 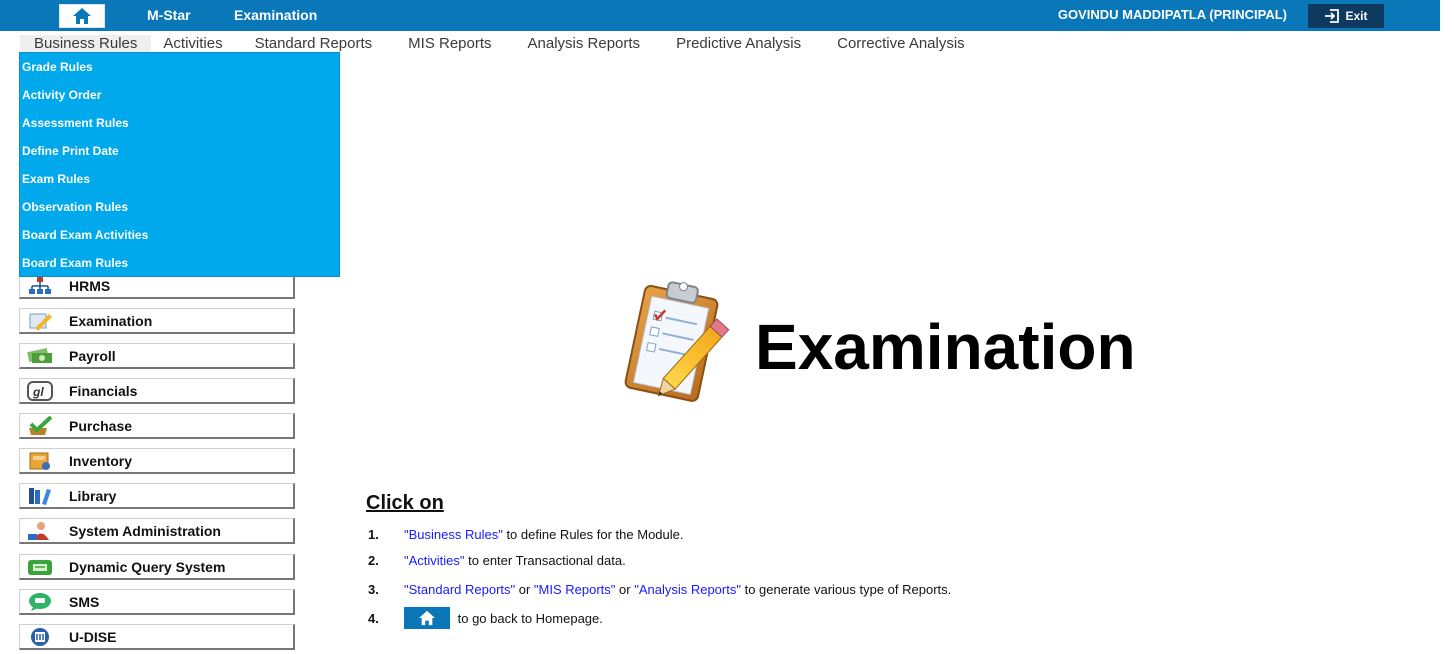 What do you see at coordinates (373, 618) in the screenshot?
I see `step-number: 4.` at bounding box center [373, 618].